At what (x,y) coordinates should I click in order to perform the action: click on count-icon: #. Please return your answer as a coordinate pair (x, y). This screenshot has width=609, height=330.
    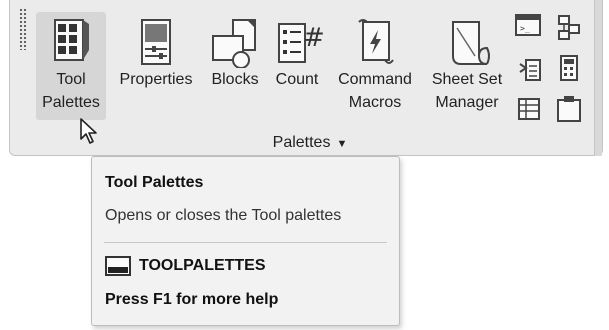
    Looking at the image, I should click on (300, 43).